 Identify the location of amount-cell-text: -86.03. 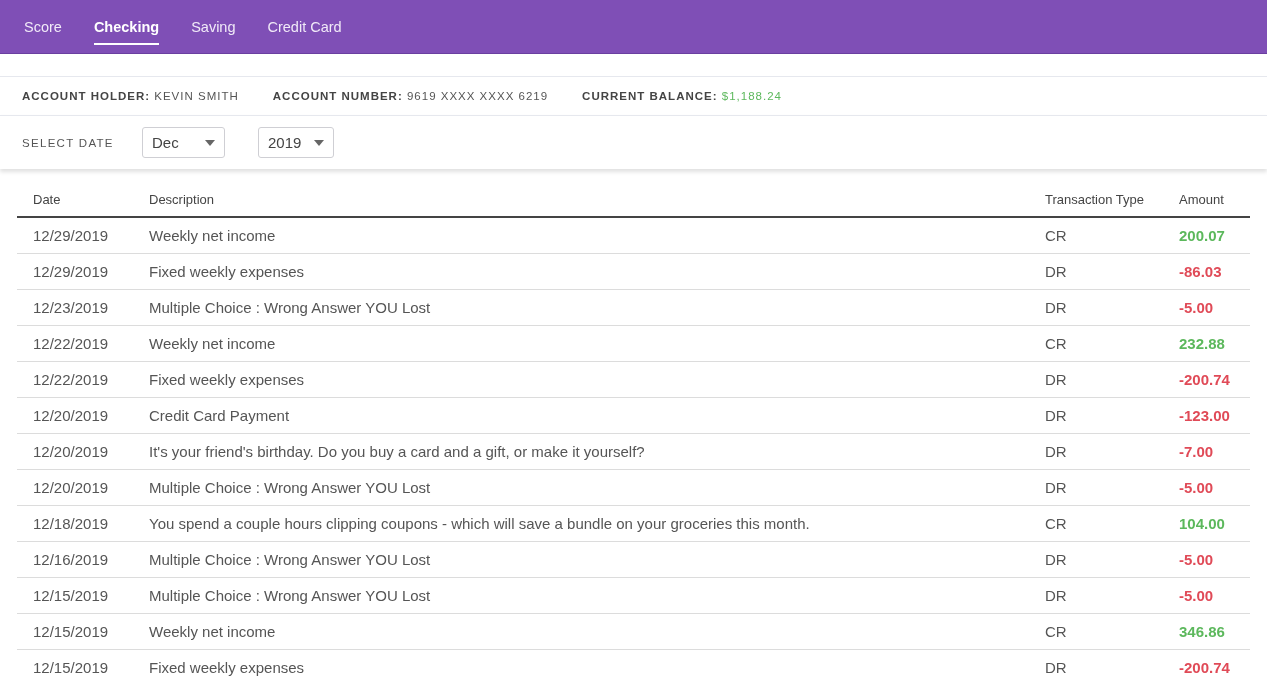
(1201, 271).